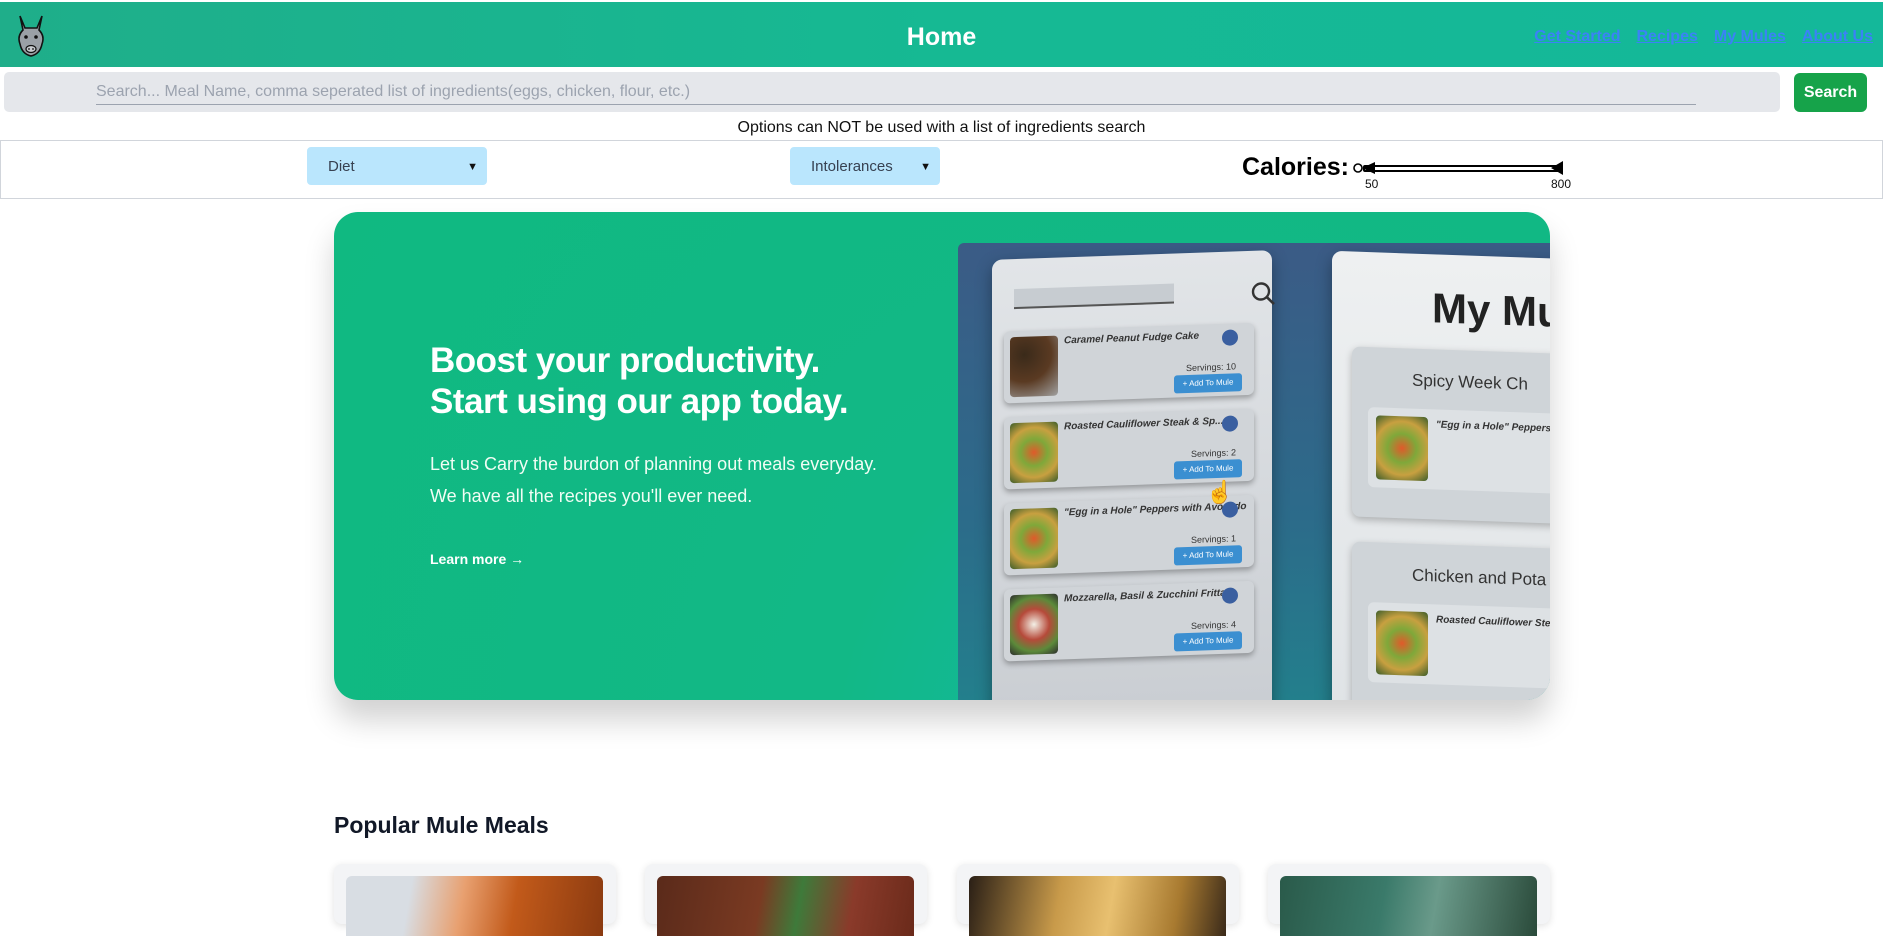  I want to click on mockup-search-bar, so click(1094, 296).